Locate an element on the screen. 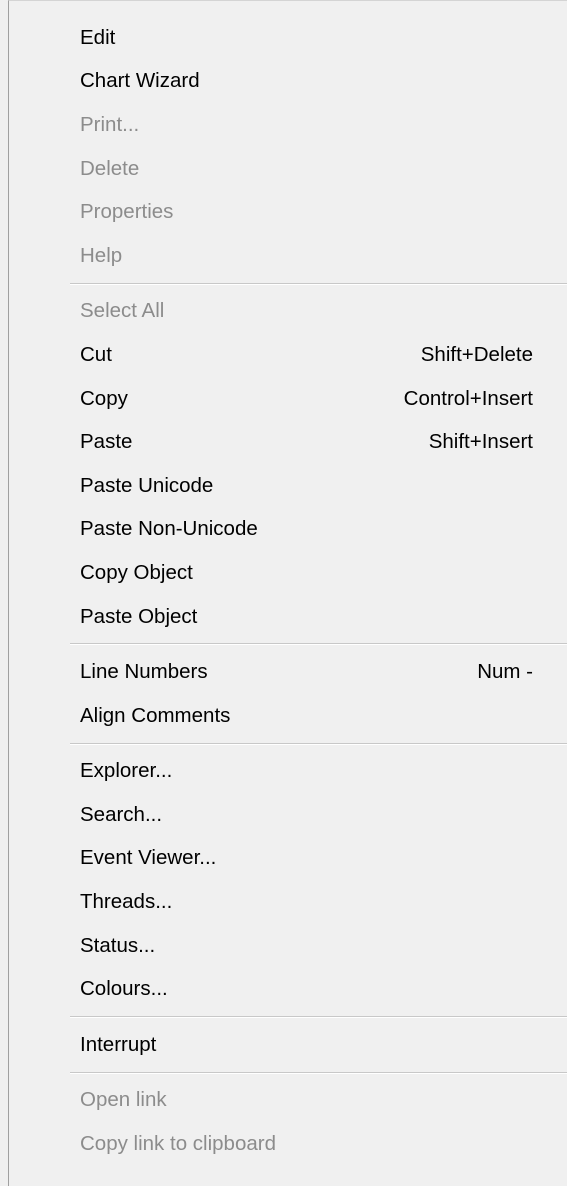 The height and width of the screenshot is (1186, 567). menu-item-label: Properties is located at coordinates (127, 212).